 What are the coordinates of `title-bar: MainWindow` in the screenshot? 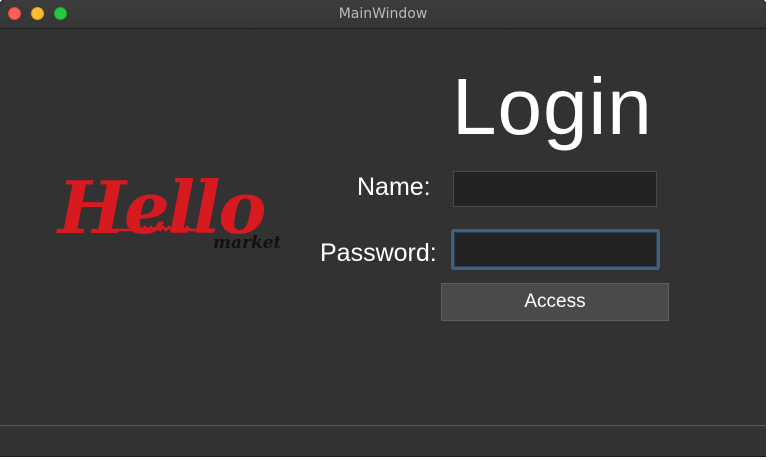 It's located at (383, 14).